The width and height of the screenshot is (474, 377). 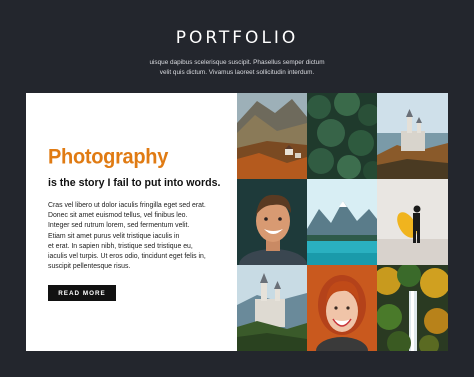 I want to click on photo-smiling-man, so click(x=272, y=222).